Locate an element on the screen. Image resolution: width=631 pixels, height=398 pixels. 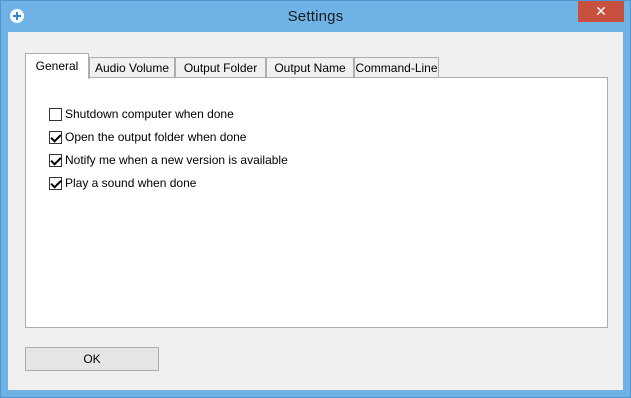
notify-update-checkbox is located at coordinates (55, 160).